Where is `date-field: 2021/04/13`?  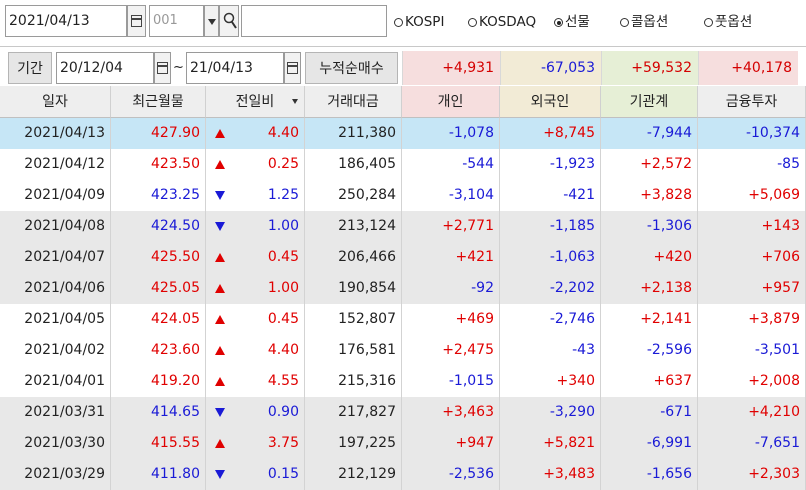 date-field: 2021/04/13 is located at coordinates (66, 21).